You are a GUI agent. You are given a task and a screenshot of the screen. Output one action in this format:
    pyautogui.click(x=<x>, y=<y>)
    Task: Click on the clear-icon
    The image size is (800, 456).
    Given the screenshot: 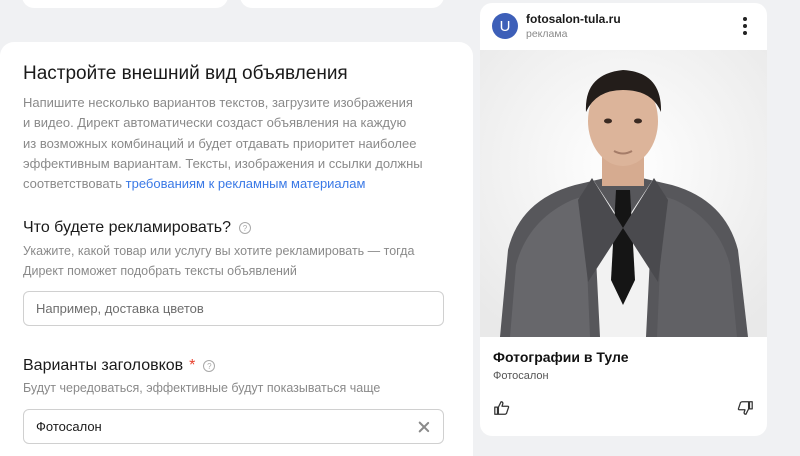 What is the action you would take?
    pyautogui.click(x=424, y=427)
    